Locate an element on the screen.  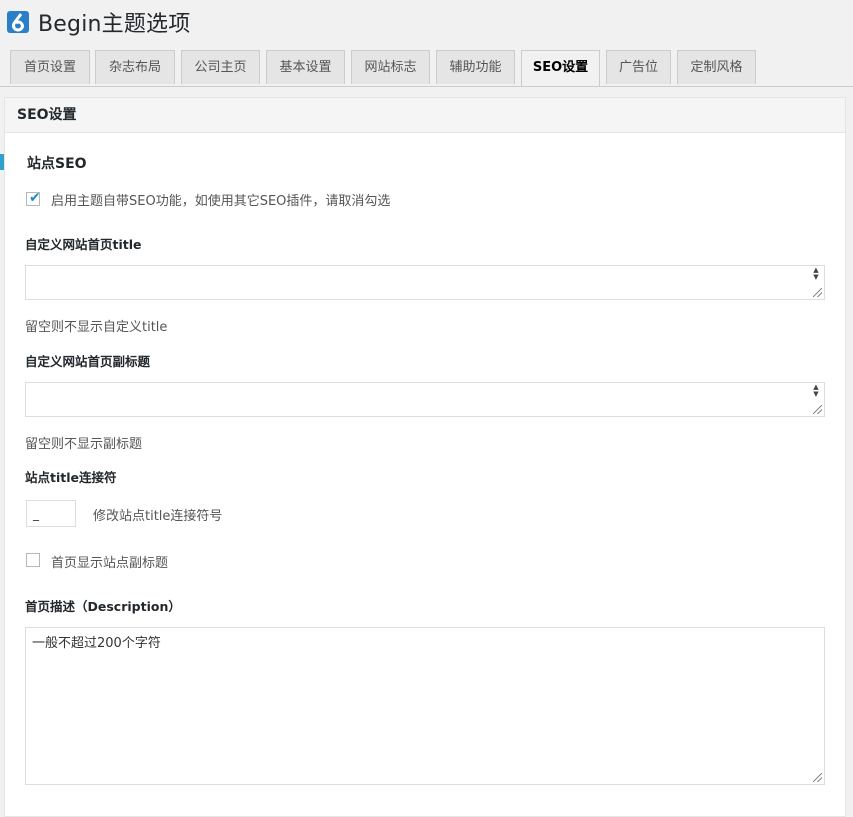
tab-home-settings: 首页设置 is located at coordinates (50, 67).